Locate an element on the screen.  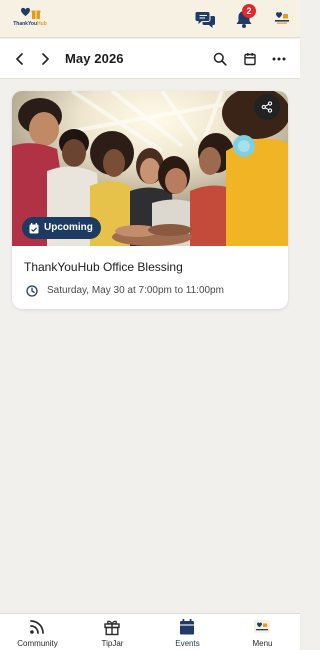
status-badge: Upcoming is located at coordinates (61, 228).